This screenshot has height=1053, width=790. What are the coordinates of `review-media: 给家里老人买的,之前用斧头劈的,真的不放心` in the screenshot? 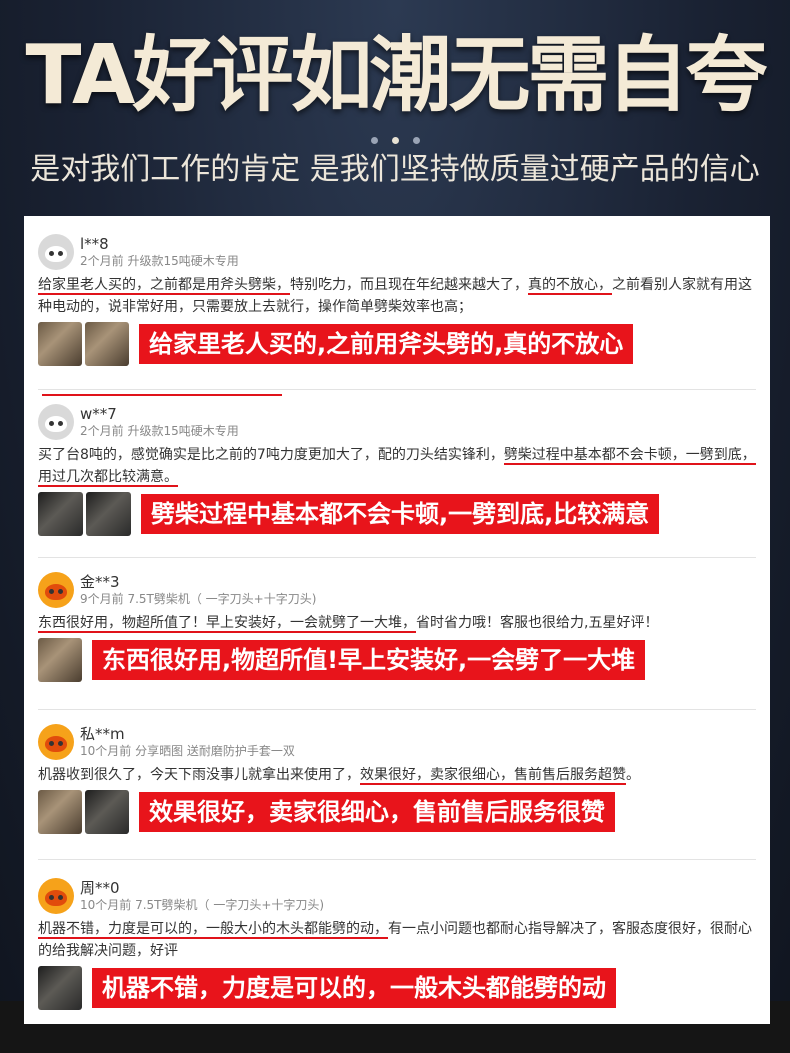 It's located at (397, 344).